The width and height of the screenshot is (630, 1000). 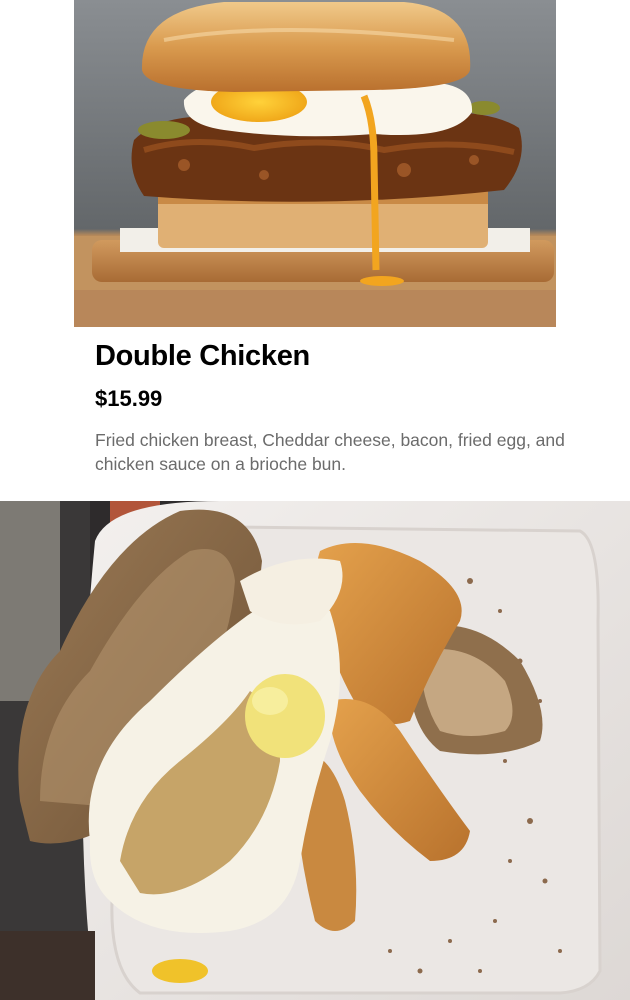 I want to click on menu-item-price: $15.99, so click(x=129, y=398).